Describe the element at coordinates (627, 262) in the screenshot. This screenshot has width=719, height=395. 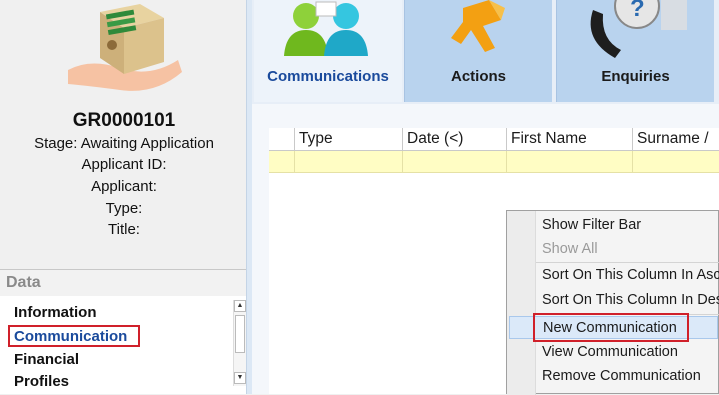
I see `menu-separator` at that location.